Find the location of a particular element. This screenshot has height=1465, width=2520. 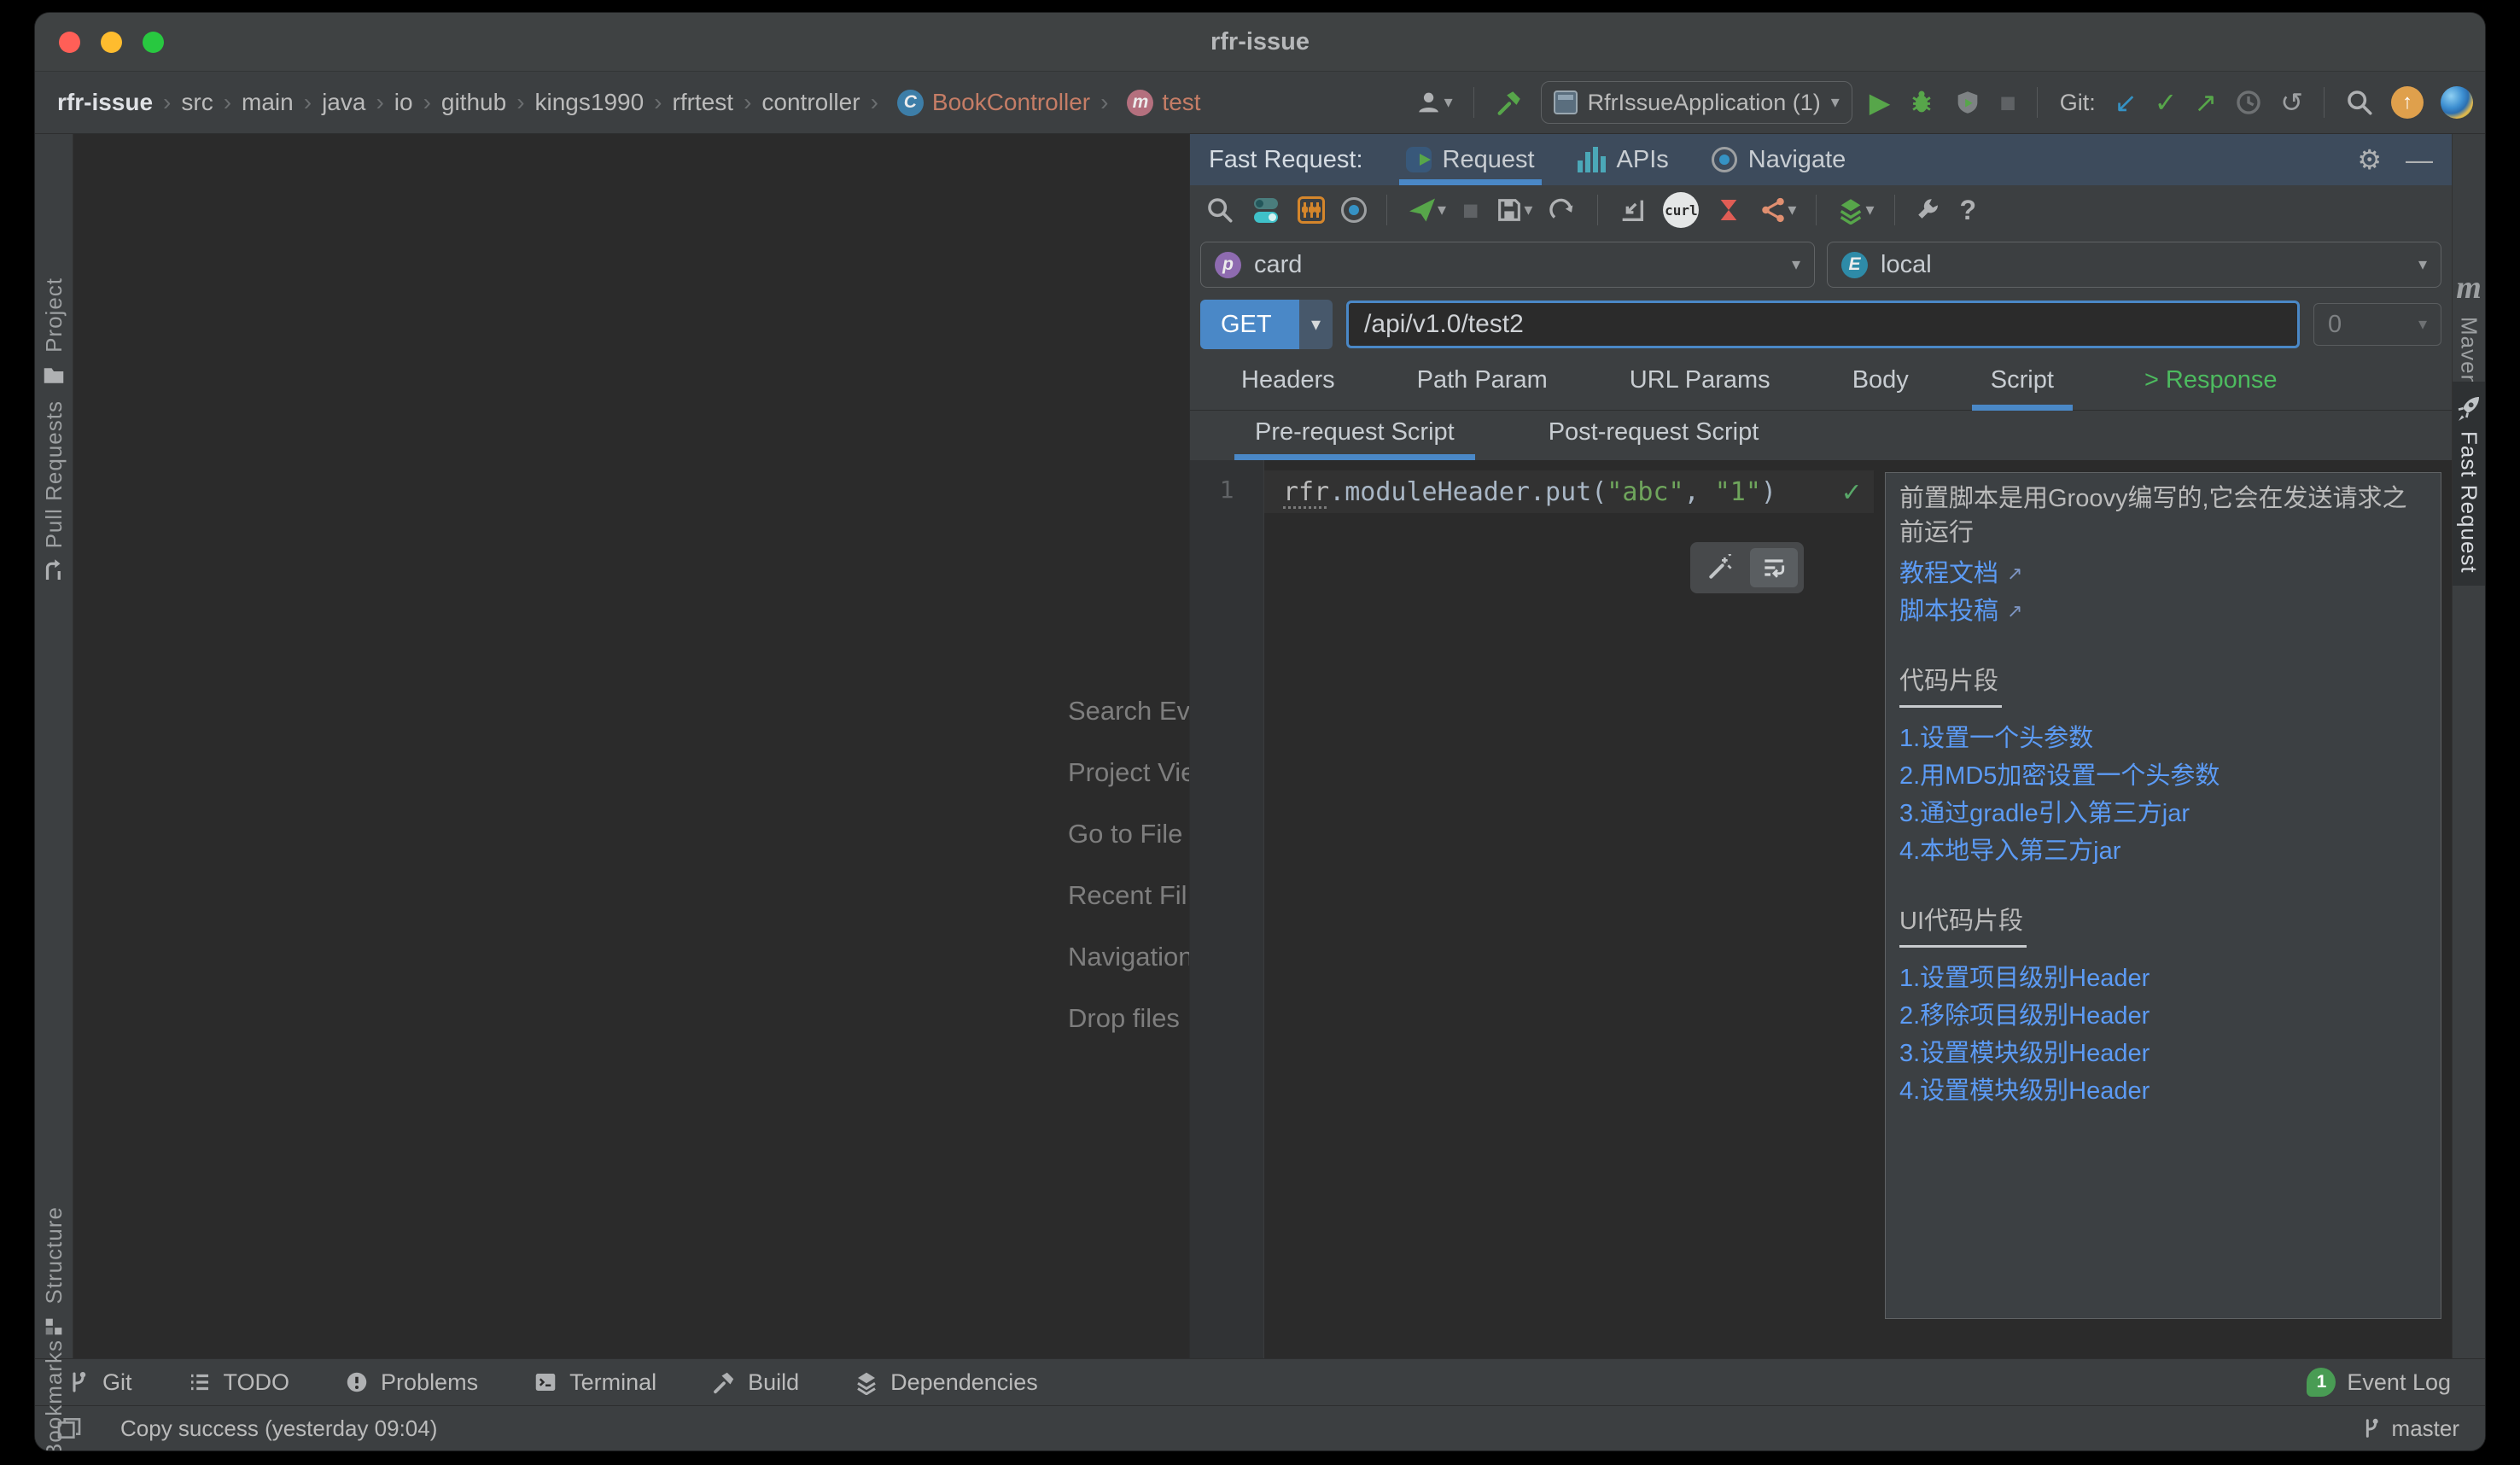

locate-api-icon is located at coordinates (1354, 210).